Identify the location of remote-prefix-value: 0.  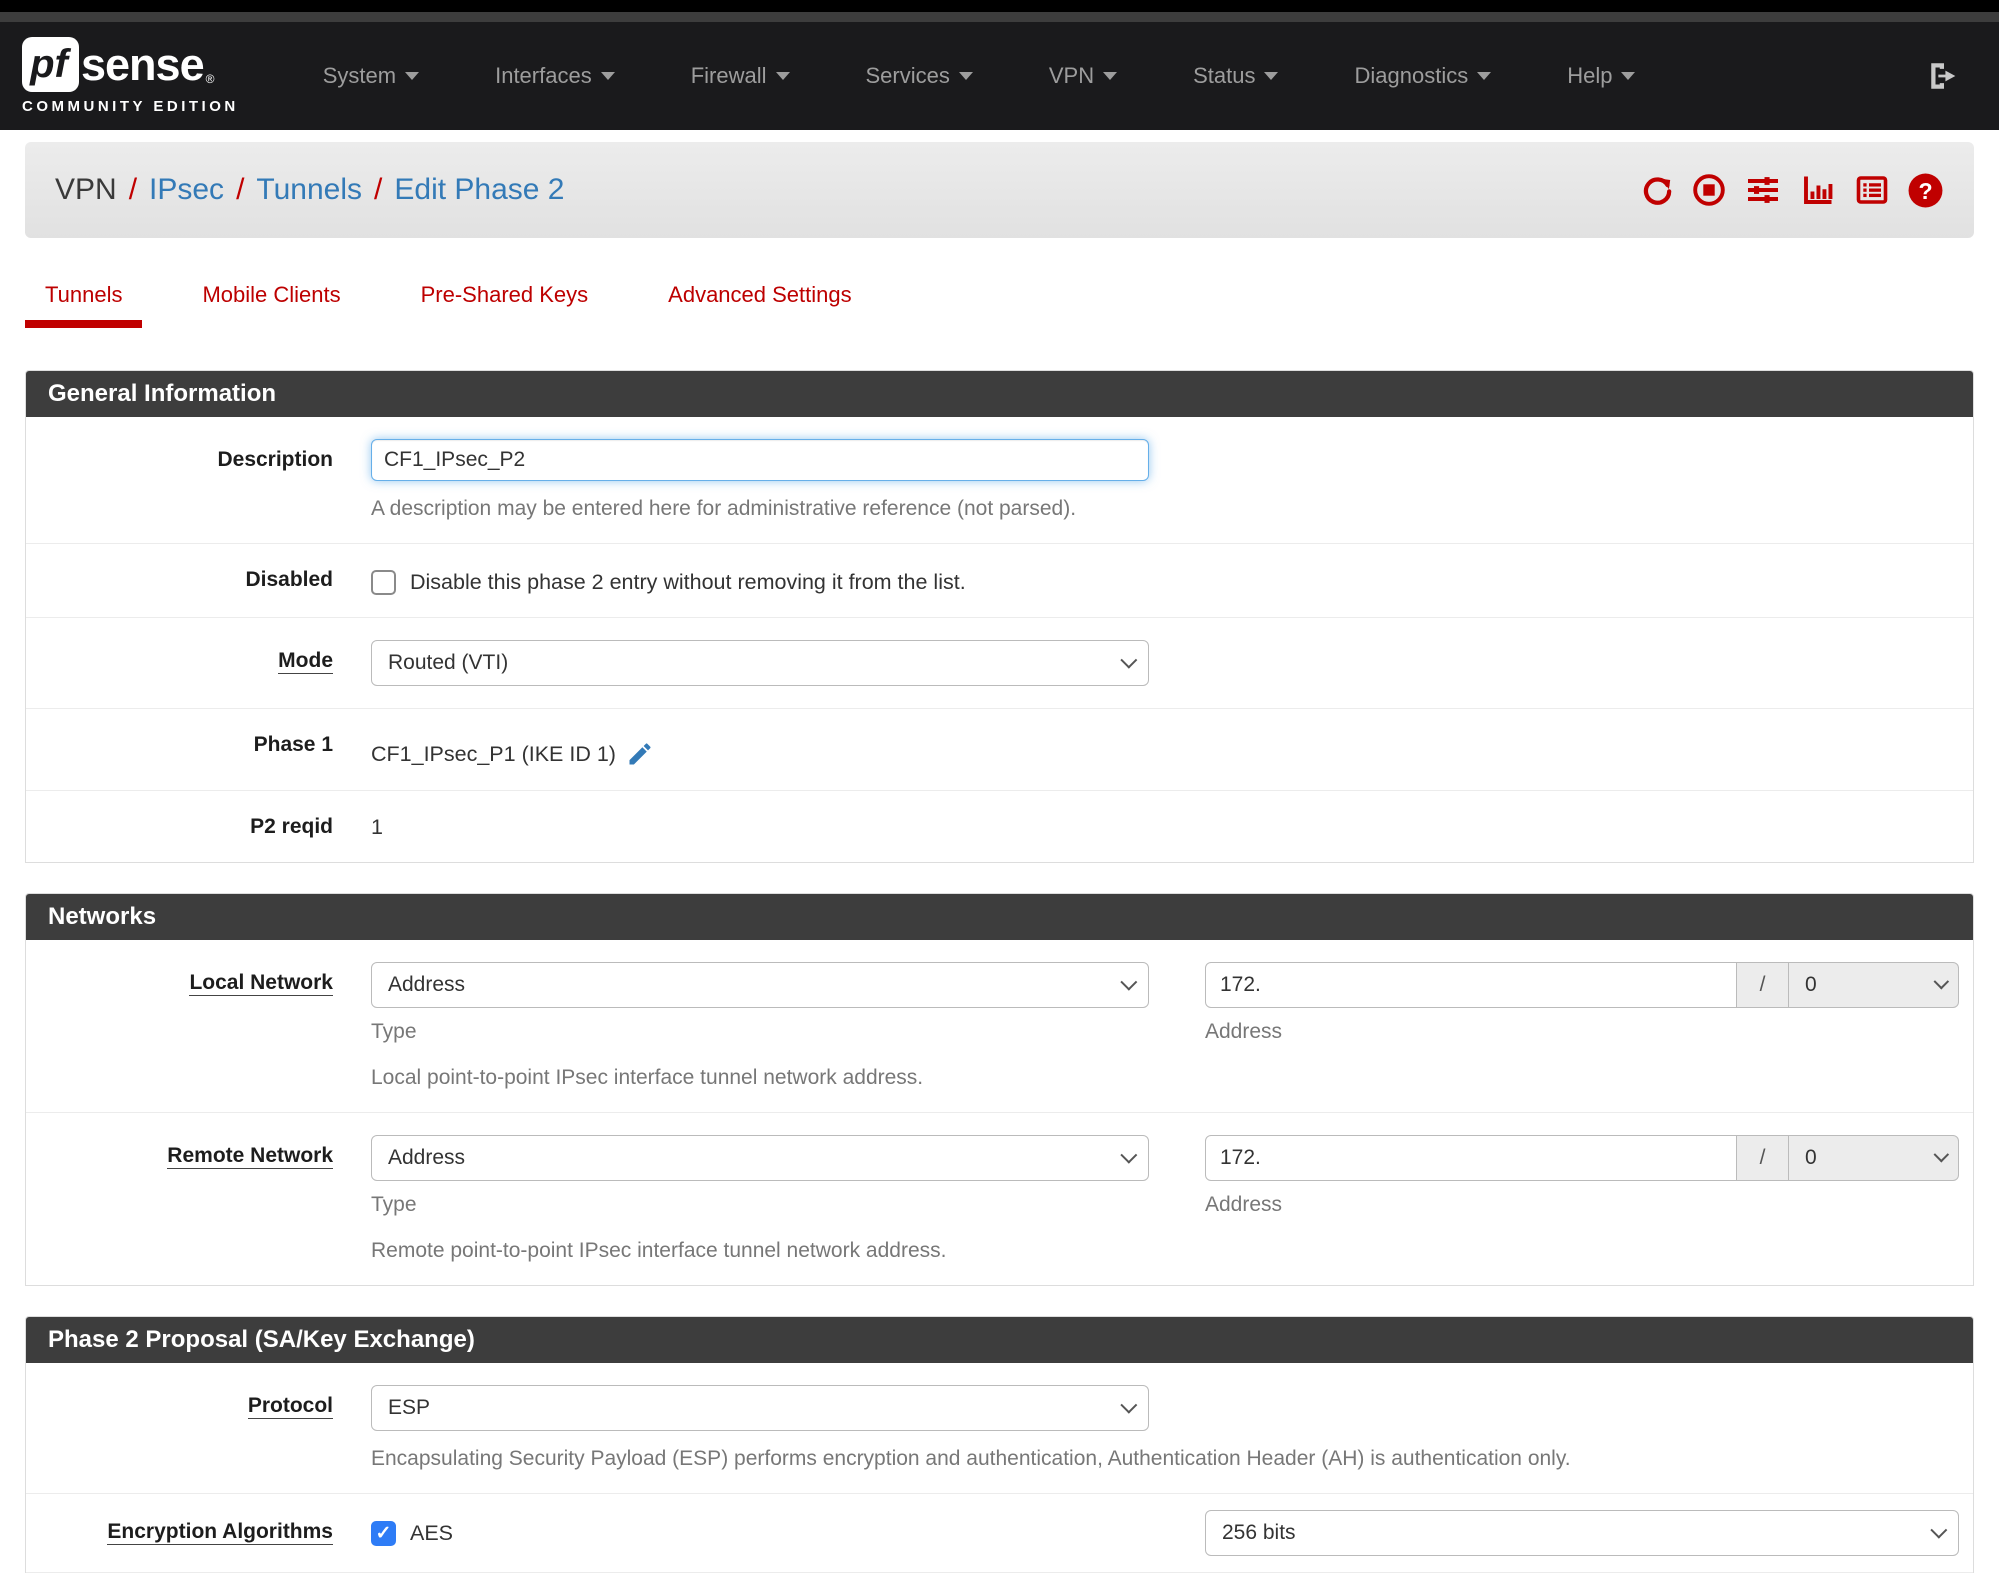
(1811, 1157).